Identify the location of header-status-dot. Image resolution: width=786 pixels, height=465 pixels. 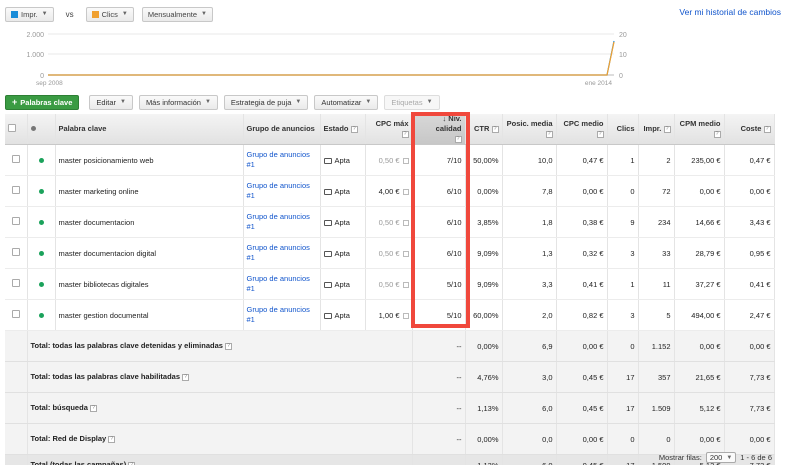
(41, 129).